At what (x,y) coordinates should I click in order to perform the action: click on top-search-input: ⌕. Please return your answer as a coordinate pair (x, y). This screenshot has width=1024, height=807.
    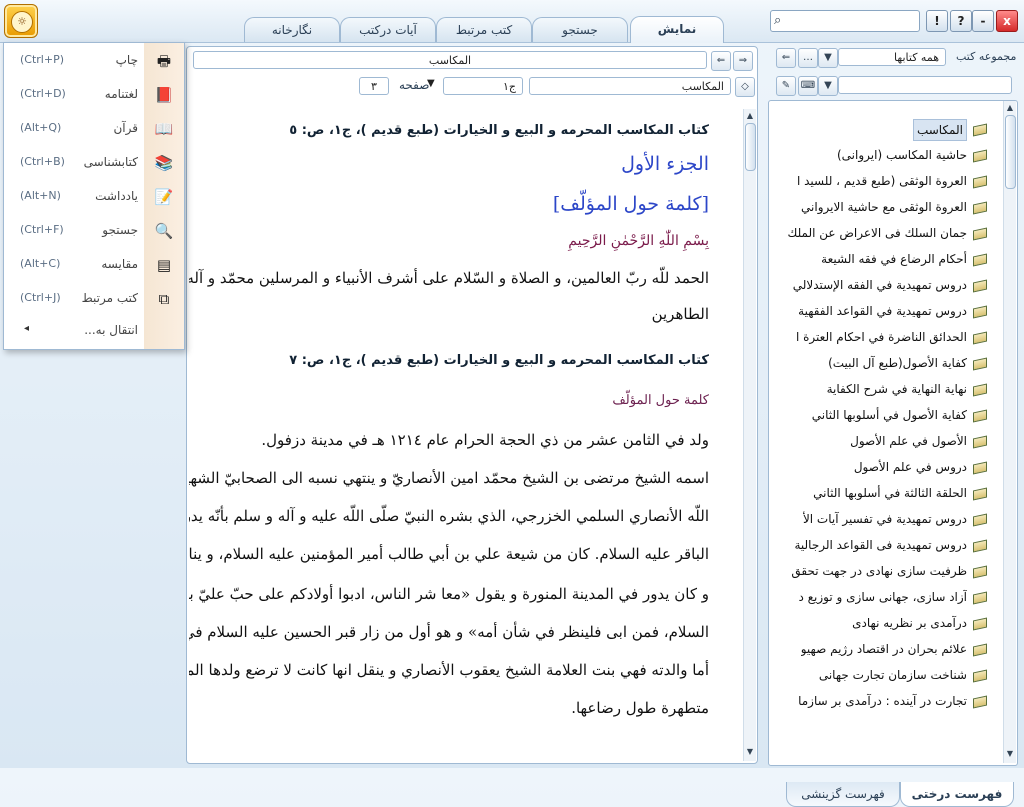
    Looking at the image, I should click on (845, 21).